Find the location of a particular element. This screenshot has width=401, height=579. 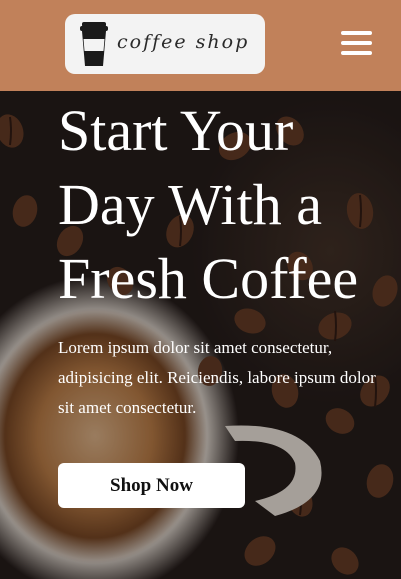

logo: coffee shop is located at coordinates (165, 44).